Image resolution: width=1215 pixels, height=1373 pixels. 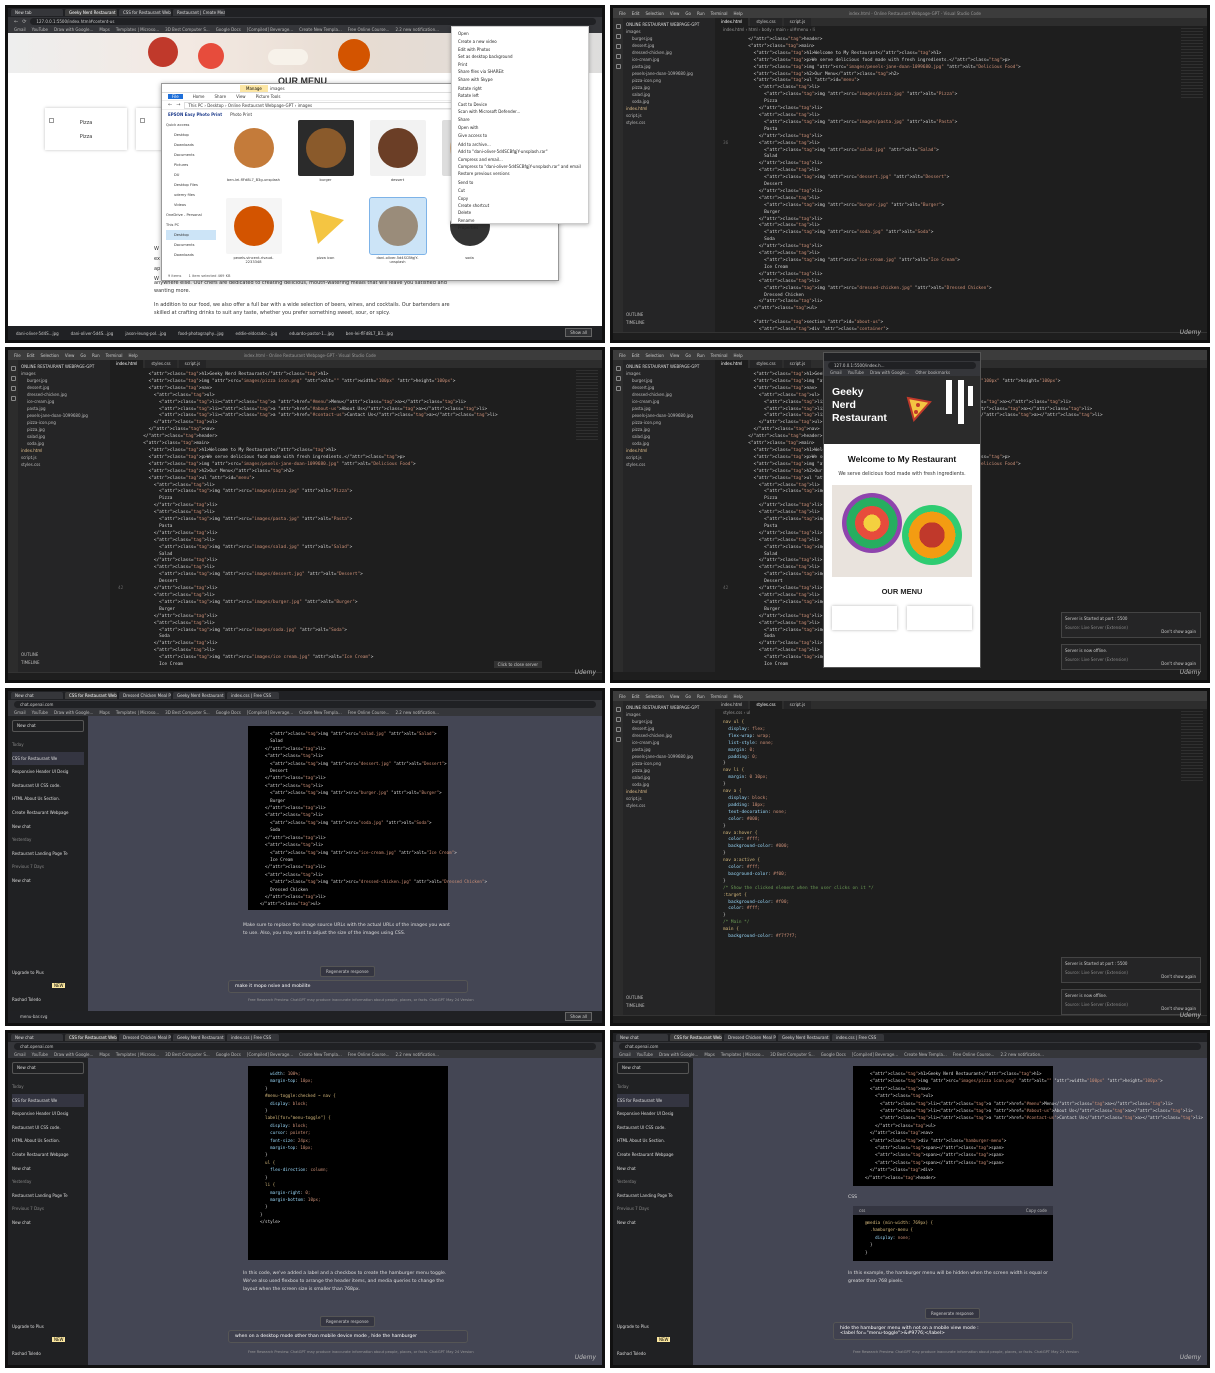 What do you see at coordinates (958, 405) in the screenshot?
I see `nav-menu-bars` at bounding box center [958, 405].